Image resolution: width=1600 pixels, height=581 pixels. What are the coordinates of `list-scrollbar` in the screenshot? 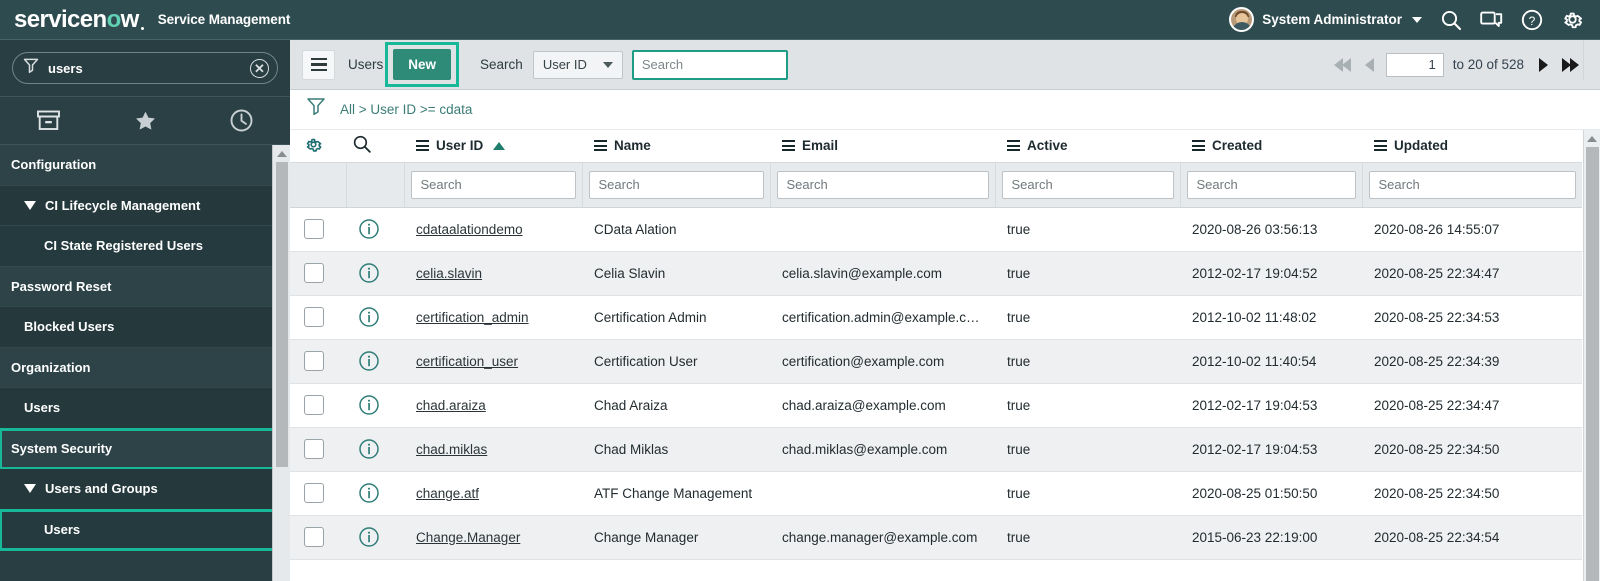 It's located at (1591, 355).